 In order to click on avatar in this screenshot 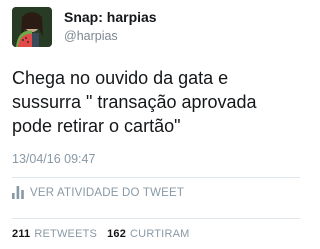, I will do `click(32, 27)`.